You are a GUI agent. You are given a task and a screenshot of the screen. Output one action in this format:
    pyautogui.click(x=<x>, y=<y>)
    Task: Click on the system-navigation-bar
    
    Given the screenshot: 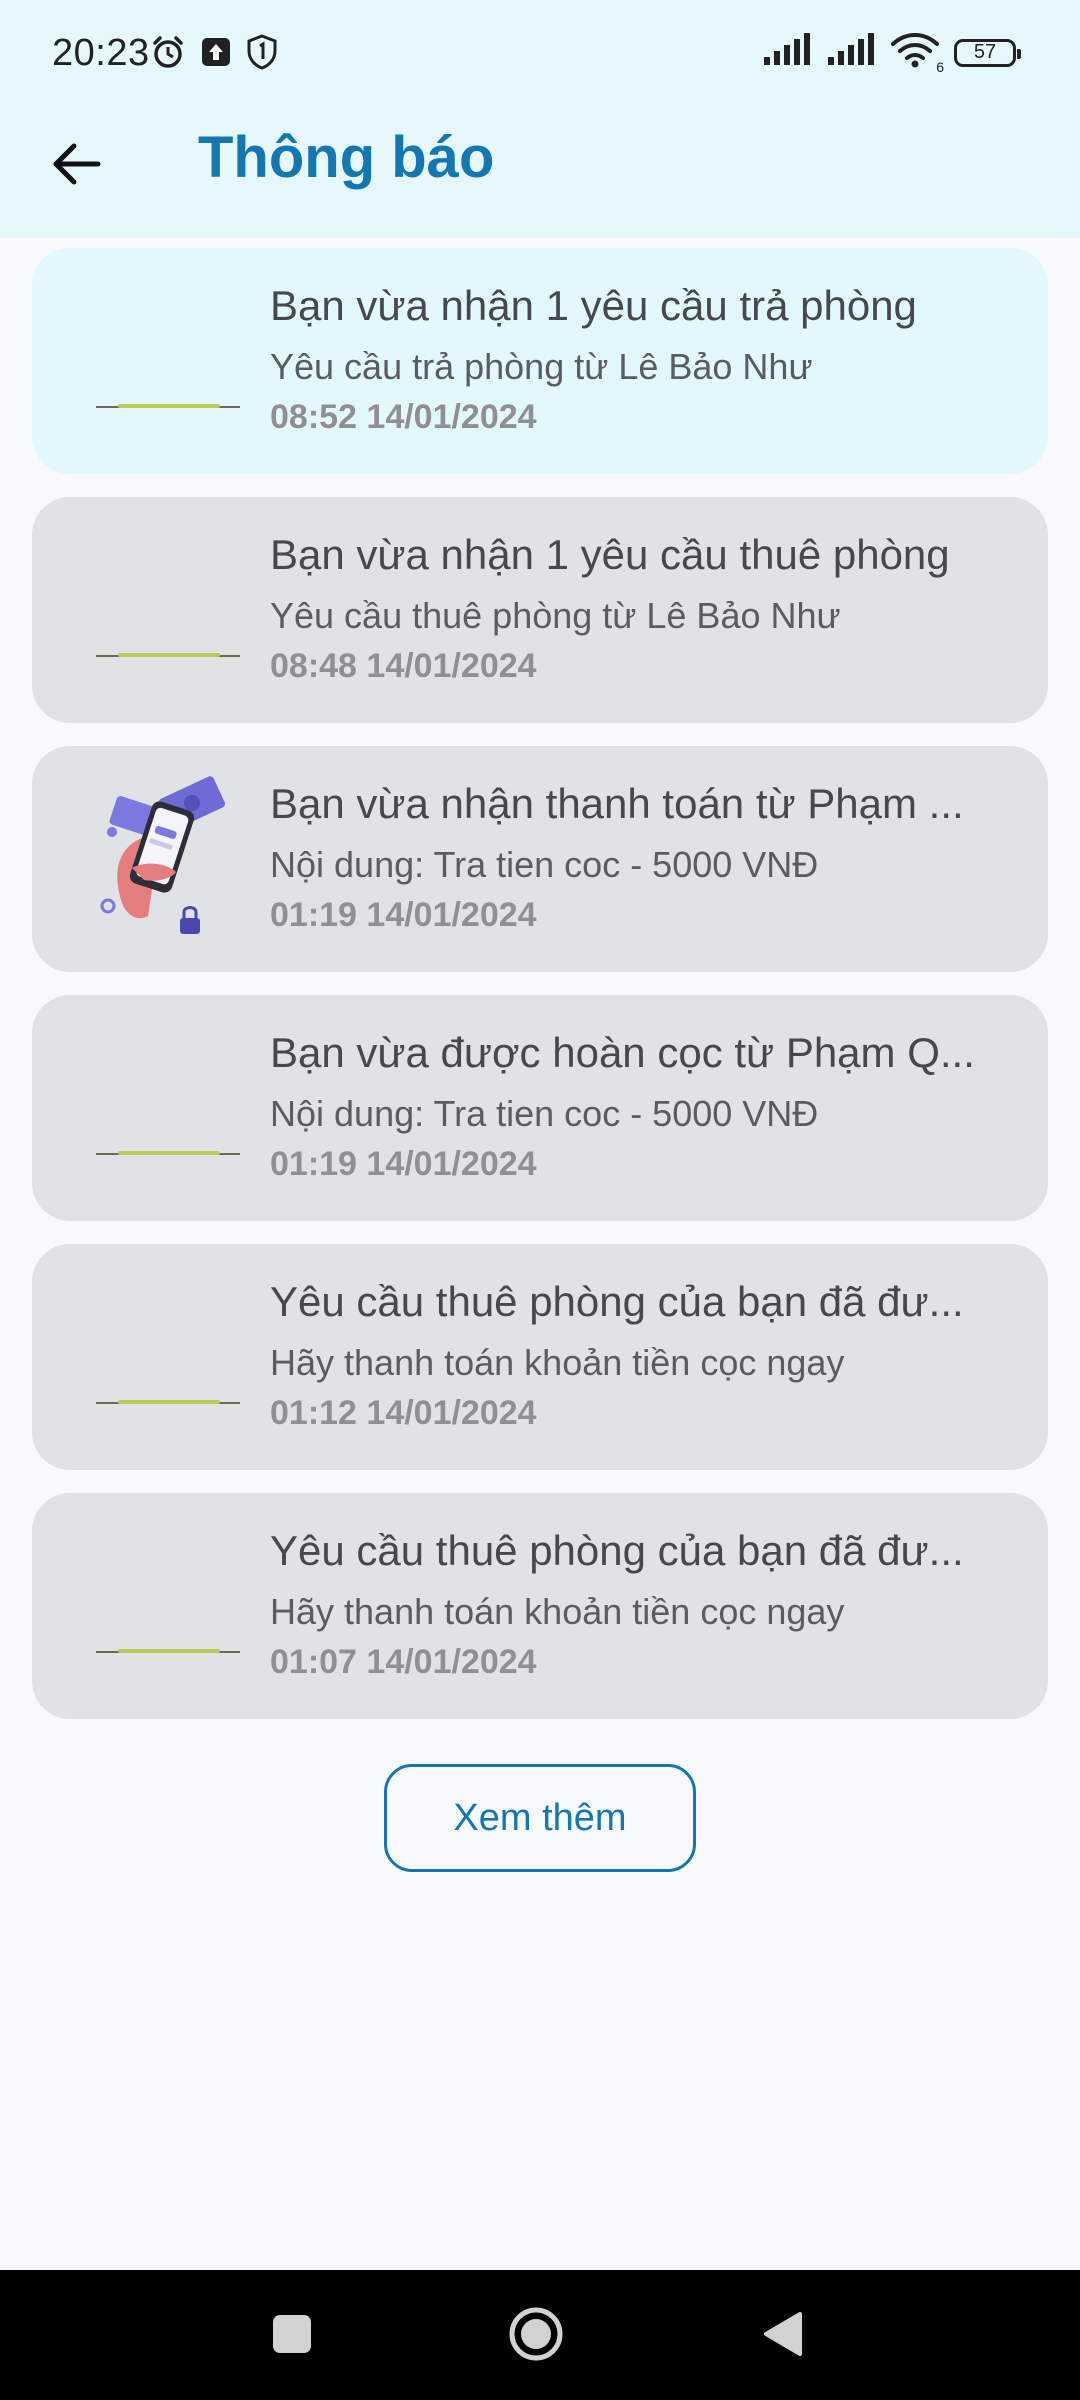 What is the action you would take?
    pyautogui.click(x=540, y=2335)
    